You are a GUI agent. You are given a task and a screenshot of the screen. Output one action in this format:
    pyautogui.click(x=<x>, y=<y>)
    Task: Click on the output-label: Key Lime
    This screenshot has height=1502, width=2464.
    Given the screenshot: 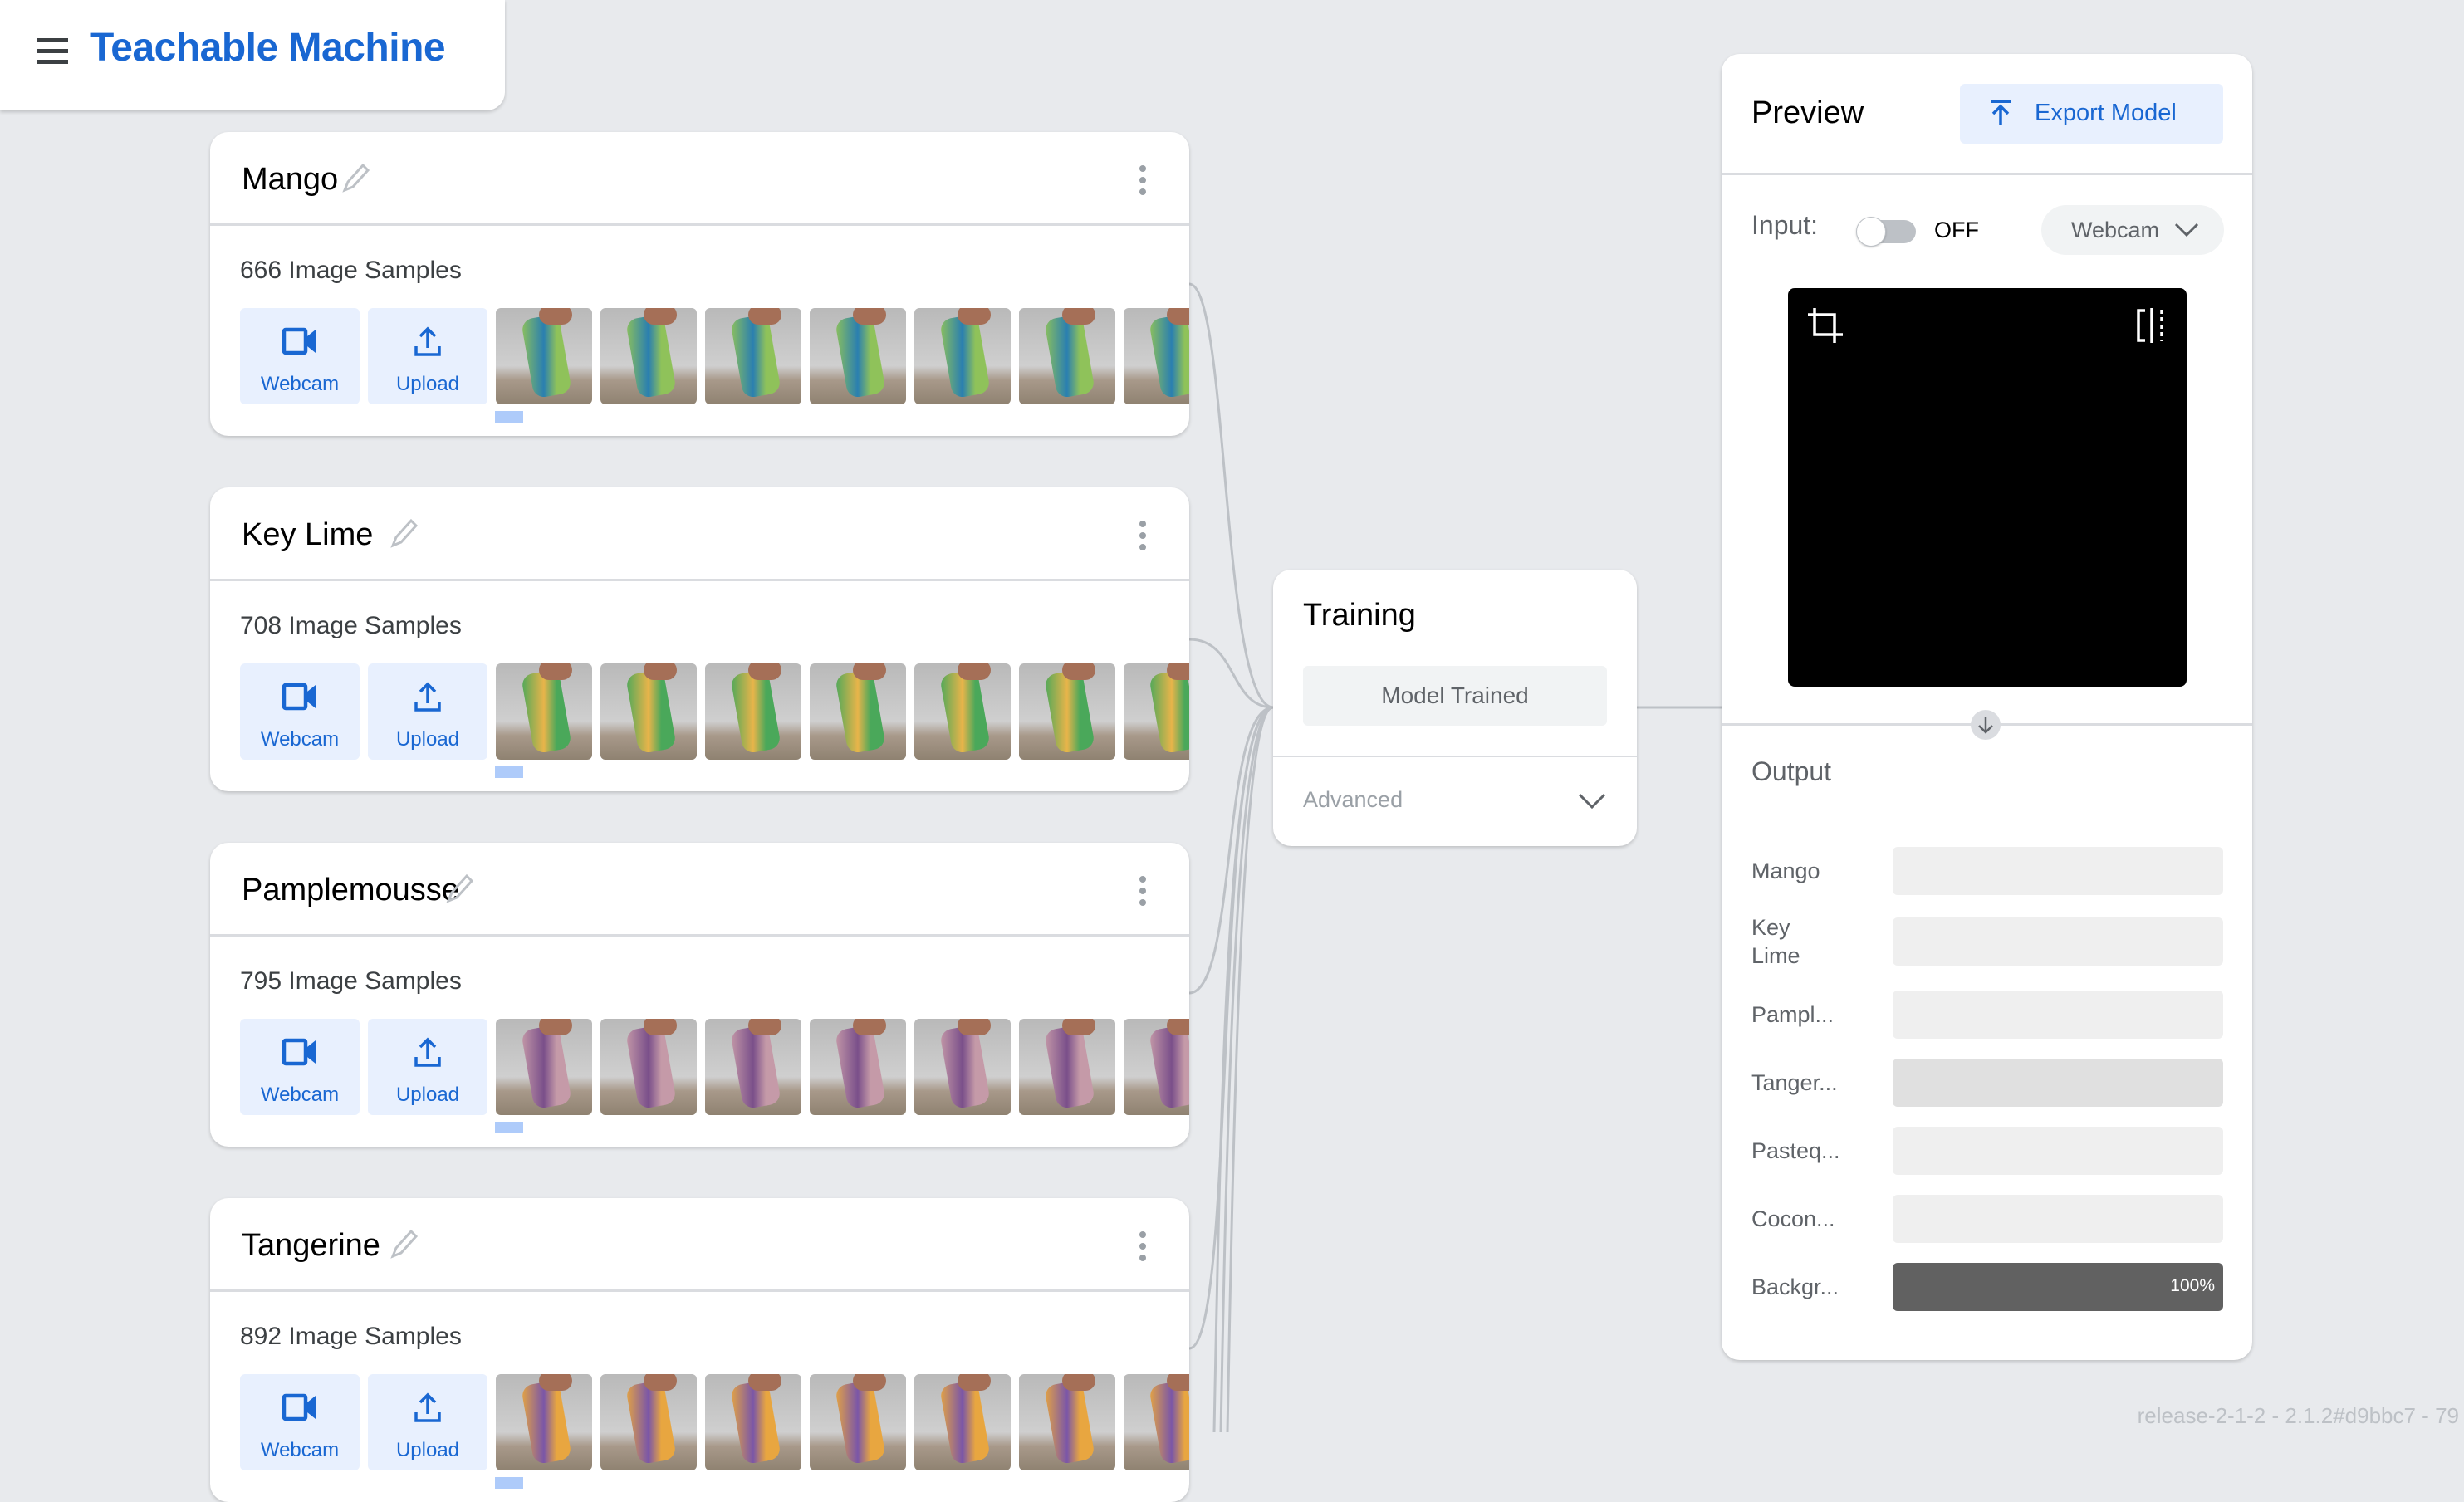 What is the action you would take?
    pyautogui.click(x=1776, y=941)
    